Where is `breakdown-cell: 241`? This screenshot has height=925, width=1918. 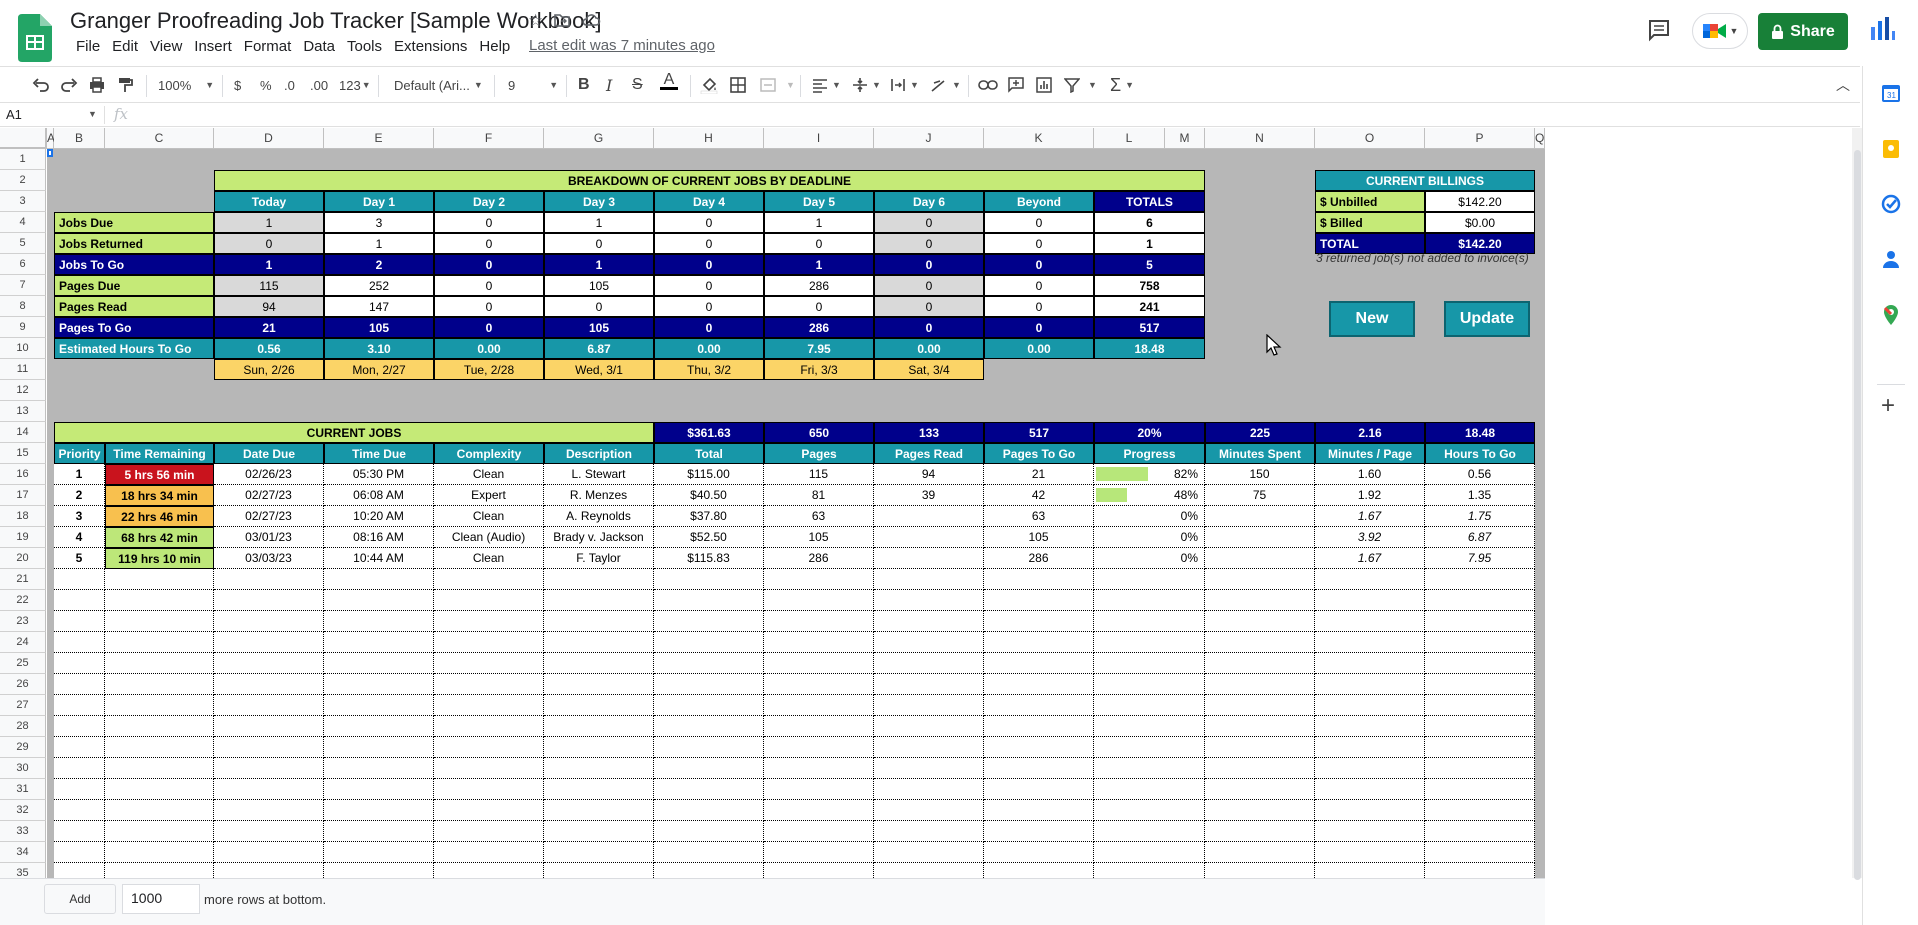 breakdown-cell: 241 is located at coordinates (1149, 306).